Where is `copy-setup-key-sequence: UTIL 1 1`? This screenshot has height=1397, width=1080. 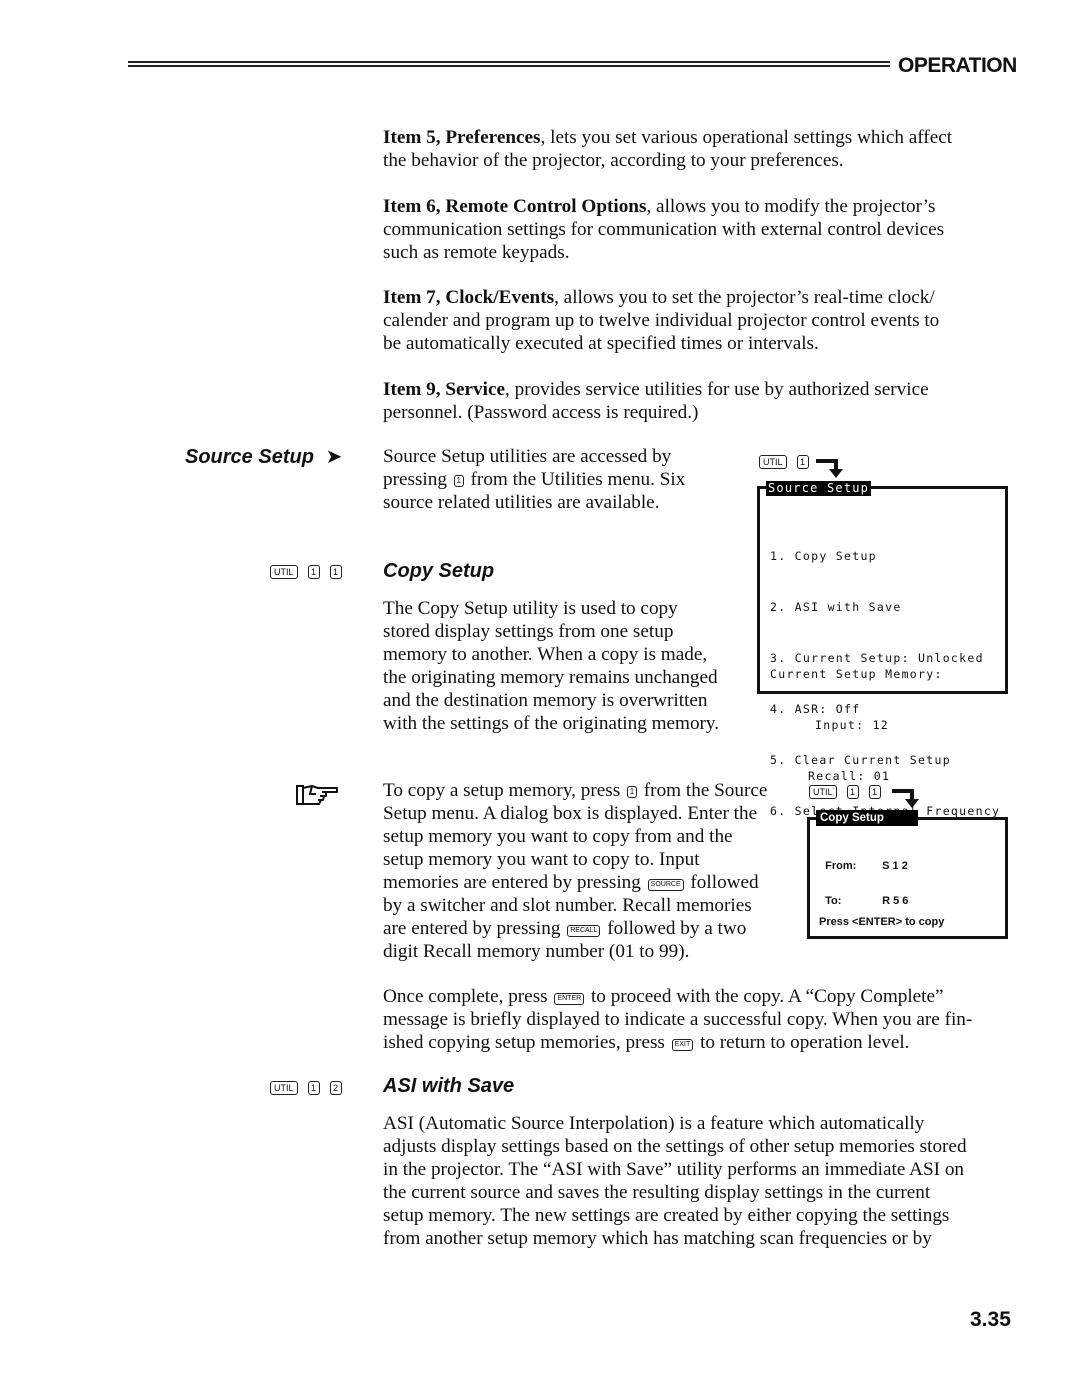 copy-setup-key-sequence: UTIL 1 1 is located at coordinates (306, 572).